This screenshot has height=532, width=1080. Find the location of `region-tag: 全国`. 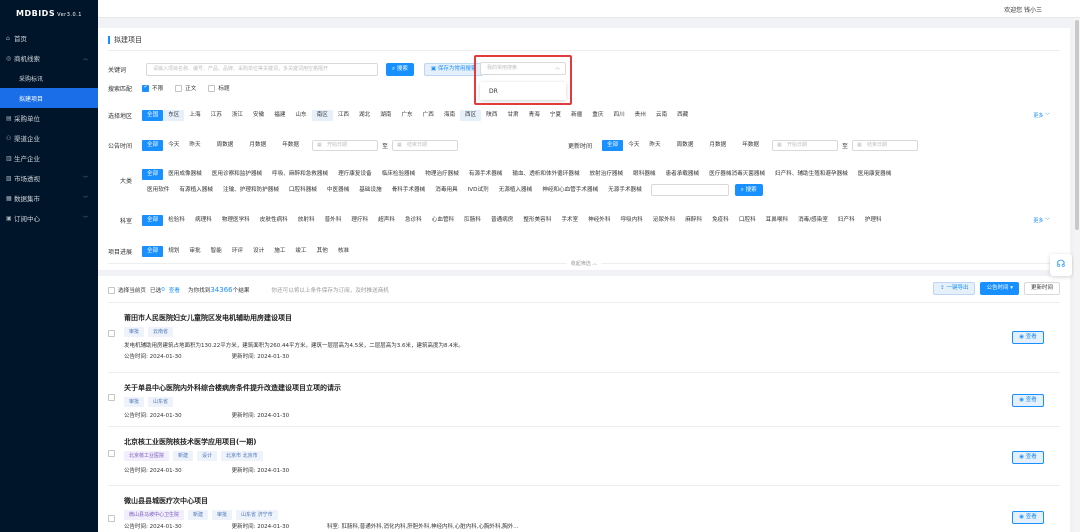

region-tag: 全国 is located at coordinates (153, 115).